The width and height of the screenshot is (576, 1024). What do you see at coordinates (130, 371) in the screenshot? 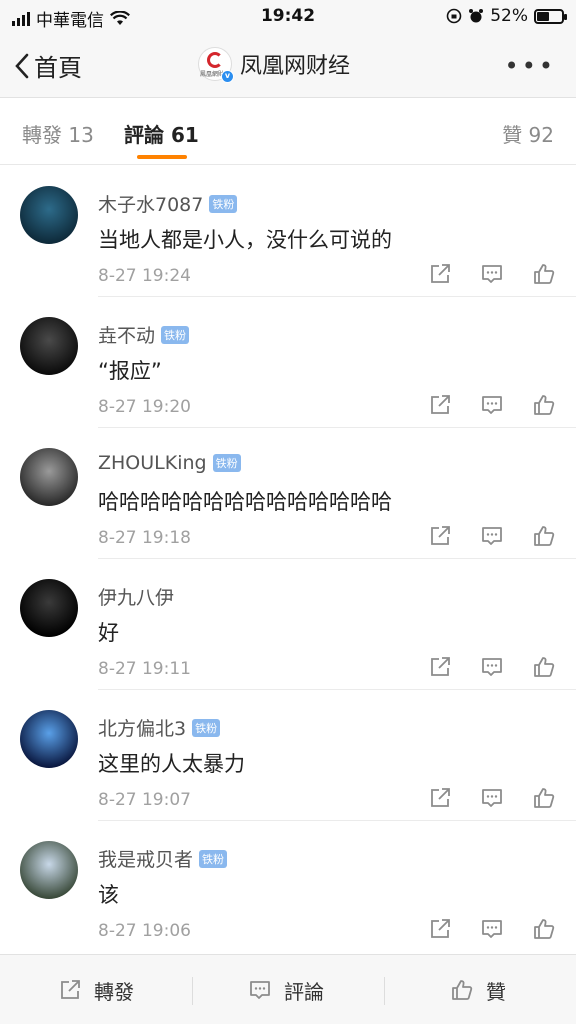
I see `comment-text: “报应”` at bounding box center [130, 371].